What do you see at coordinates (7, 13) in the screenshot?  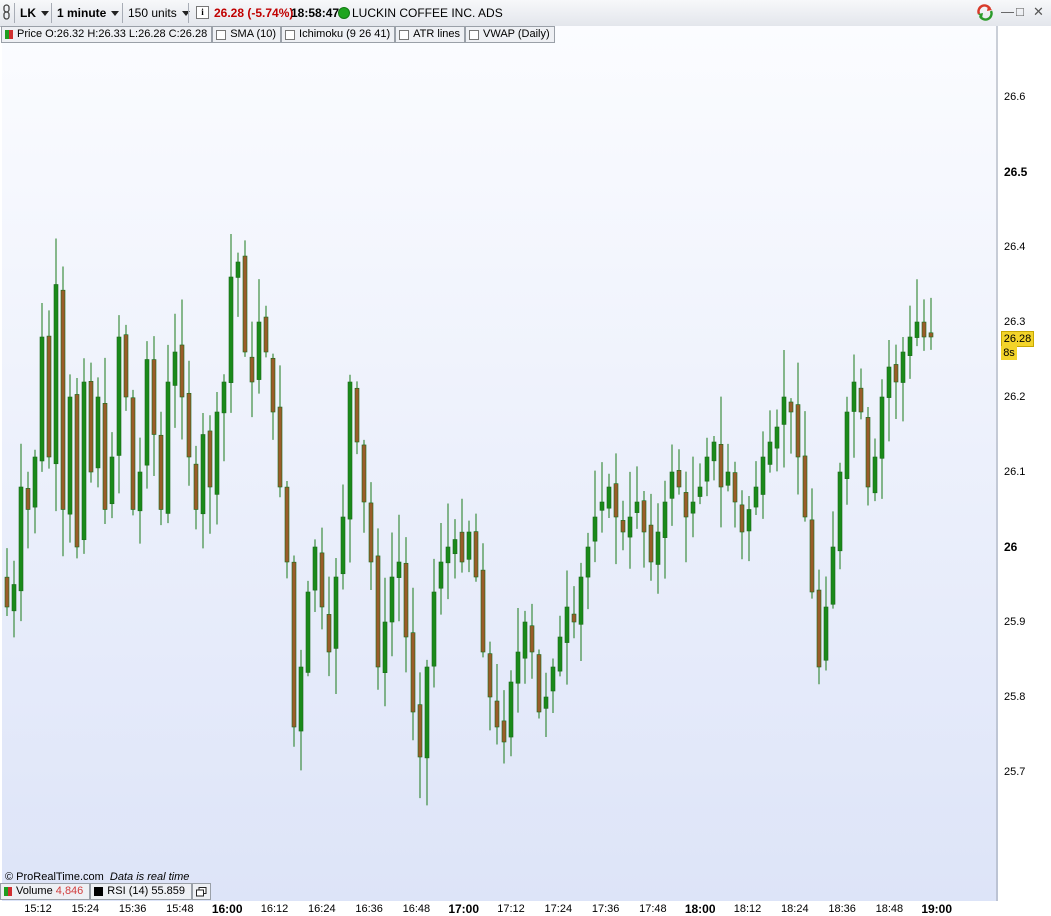 I see `link-icon` at bounding box center [7, 13].